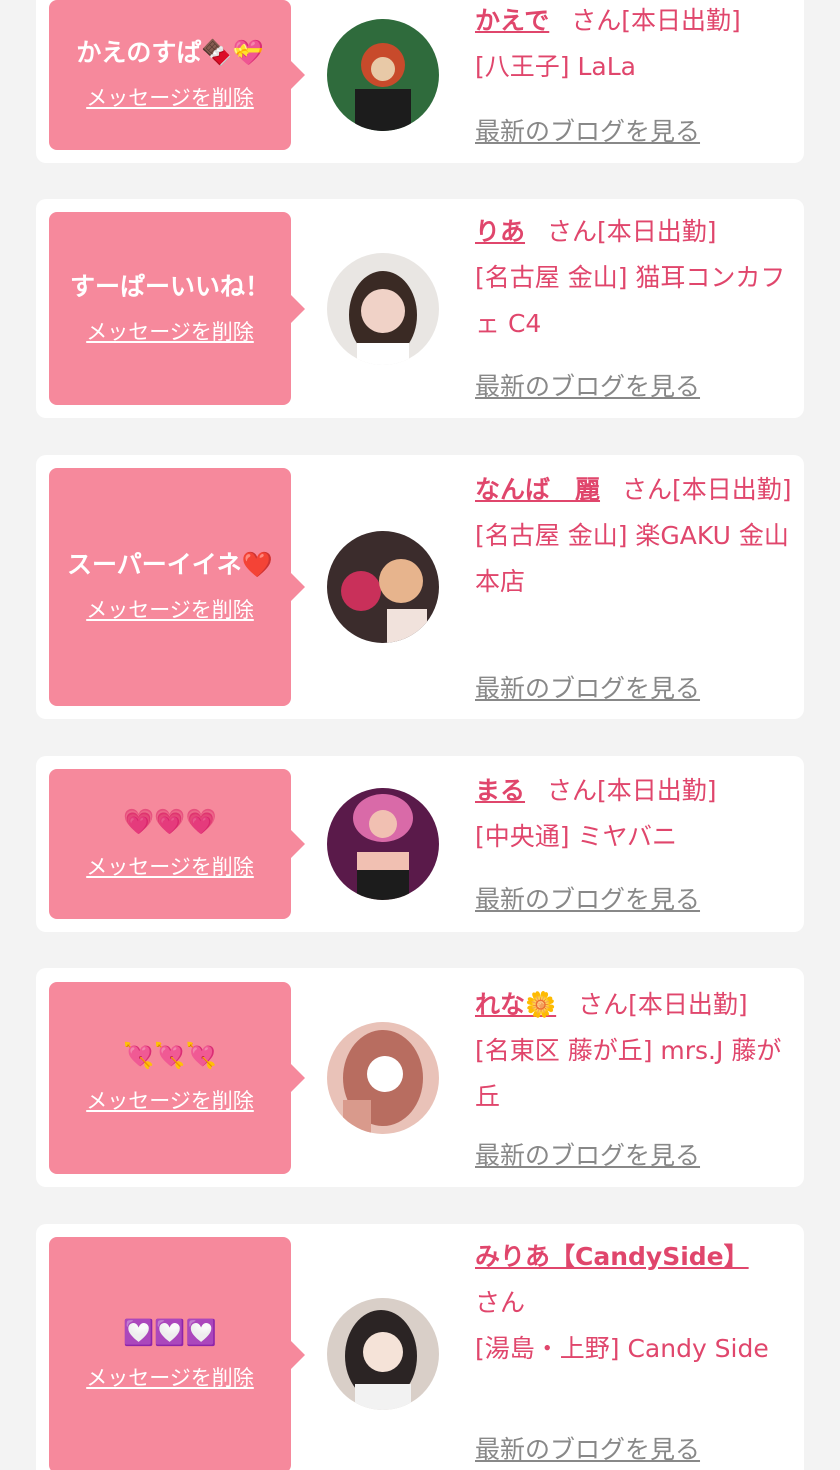 This screenshot has height=1470, width=840. Describe the element at coordinates (169, 286) in the screenshot. I see `message-text: すーぱーいいね！` at that location.